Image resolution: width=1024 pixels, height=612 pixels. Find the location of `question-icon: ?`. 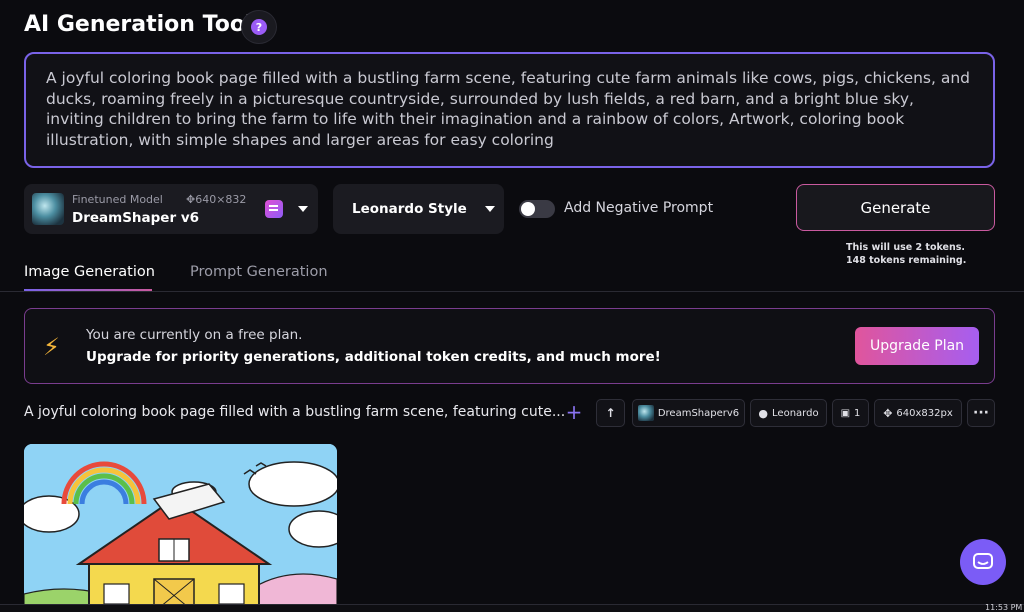

question-icon: ? is located at coordinates (259, 27).